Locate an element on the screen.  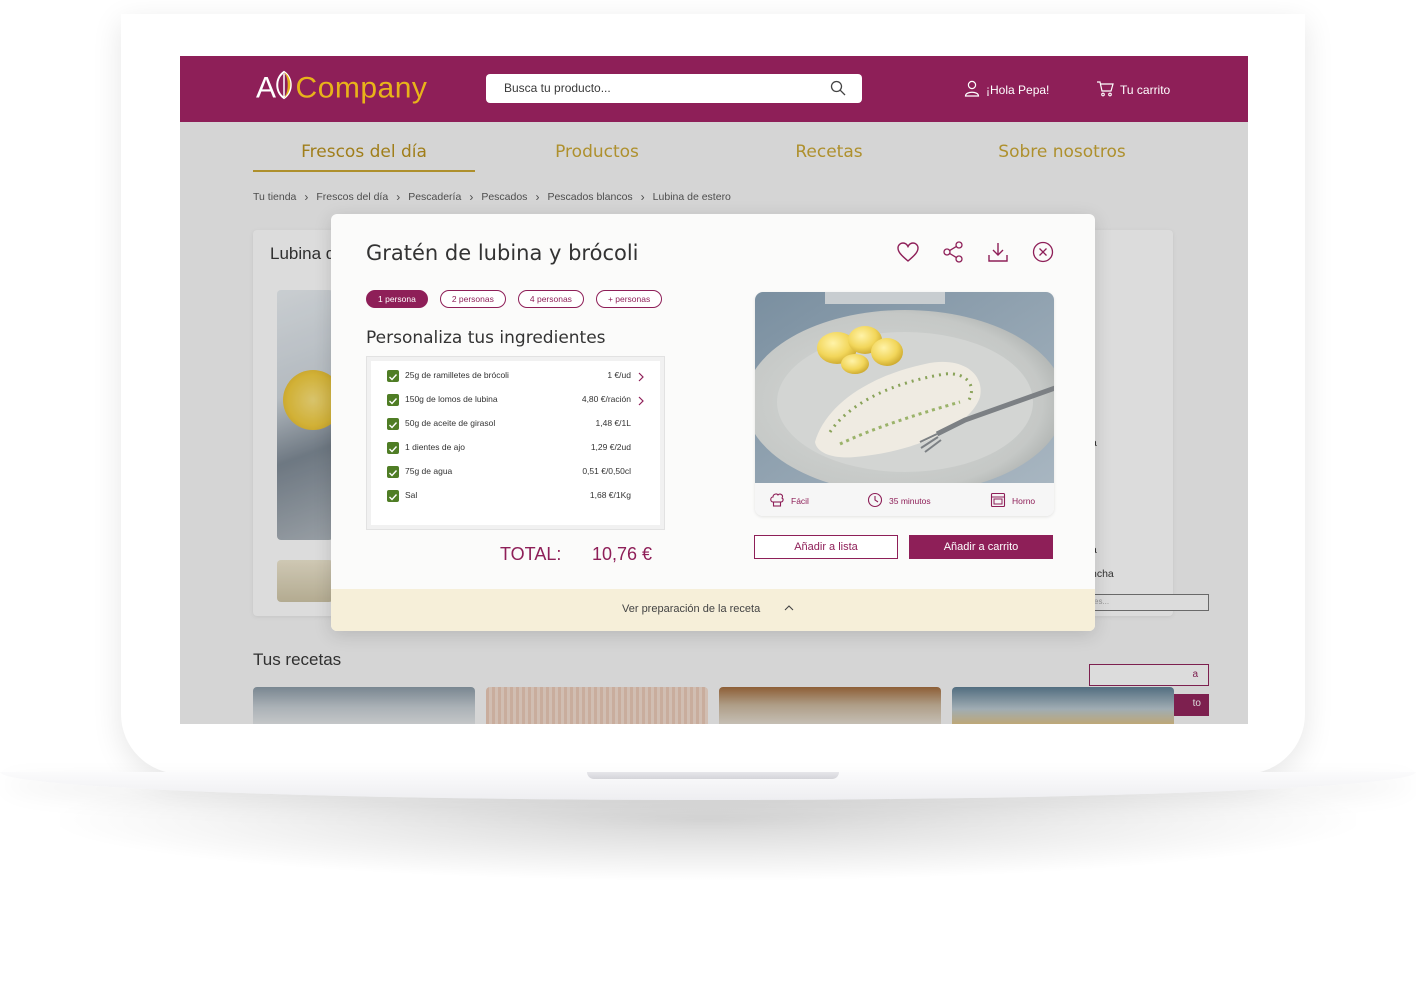
recipe-meta-bar: Fácil 35 minutos Horno is located at coordinates (904, 499).